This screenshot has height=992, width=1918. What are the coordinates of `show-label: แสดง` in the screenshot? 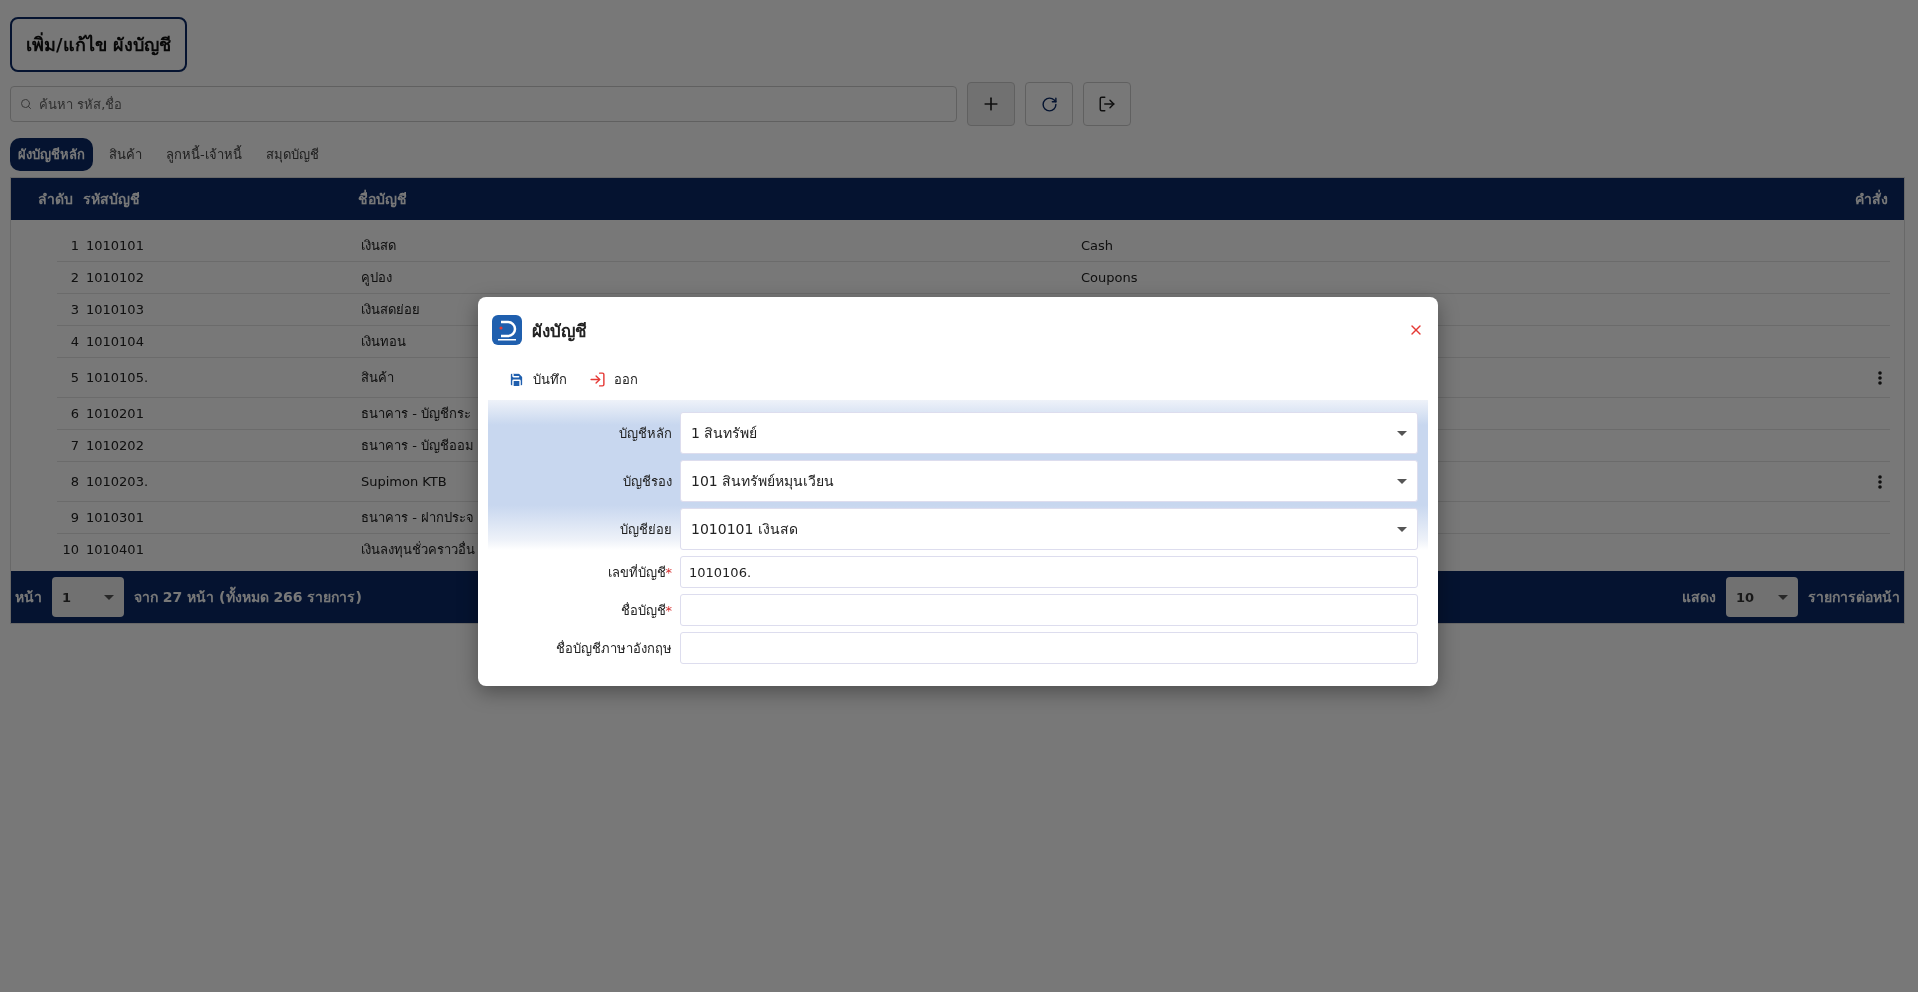 It's located at (1699, 597).